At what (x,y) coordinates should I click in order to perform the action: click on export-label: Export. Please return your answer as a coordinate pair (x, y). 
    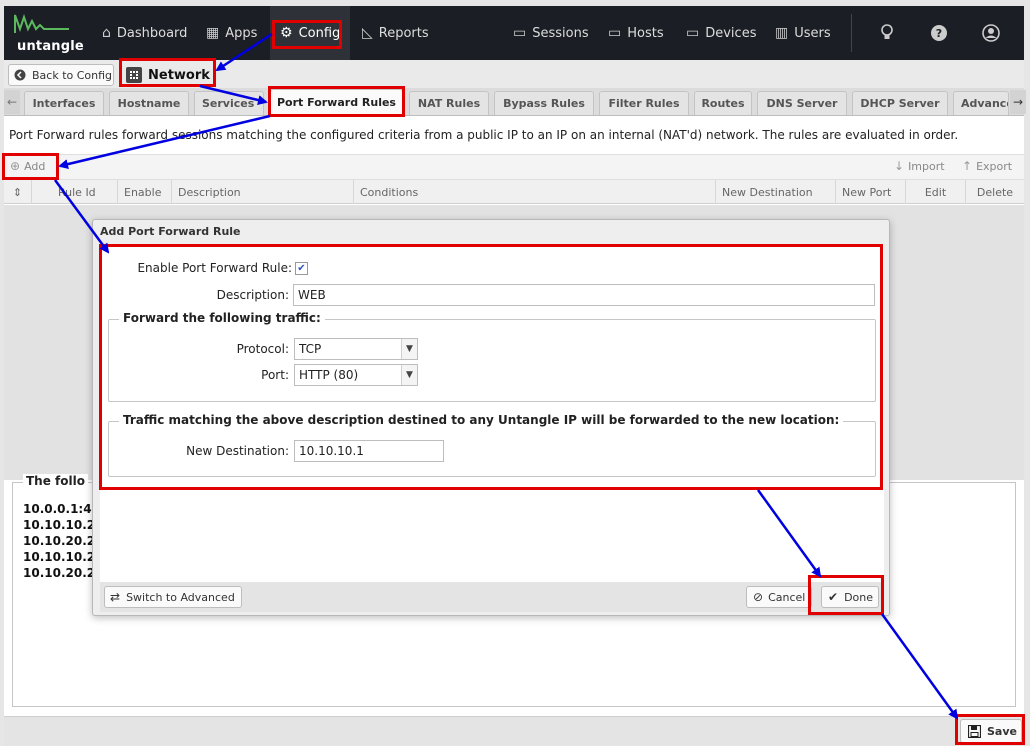
    Looking at the image, I should click on (994, 166).